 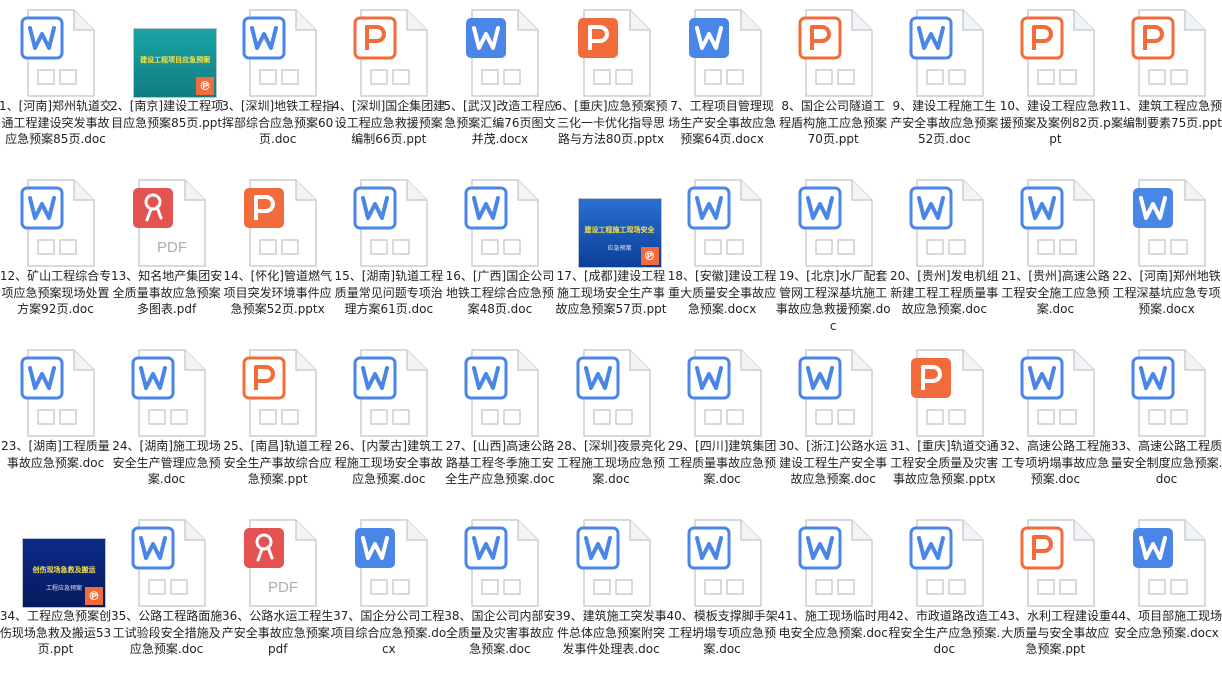 I want to click on file-item: 26、[内蒙古]建筑工程施工现场安全事故应急预案.doc, so click(x=388, y=425).